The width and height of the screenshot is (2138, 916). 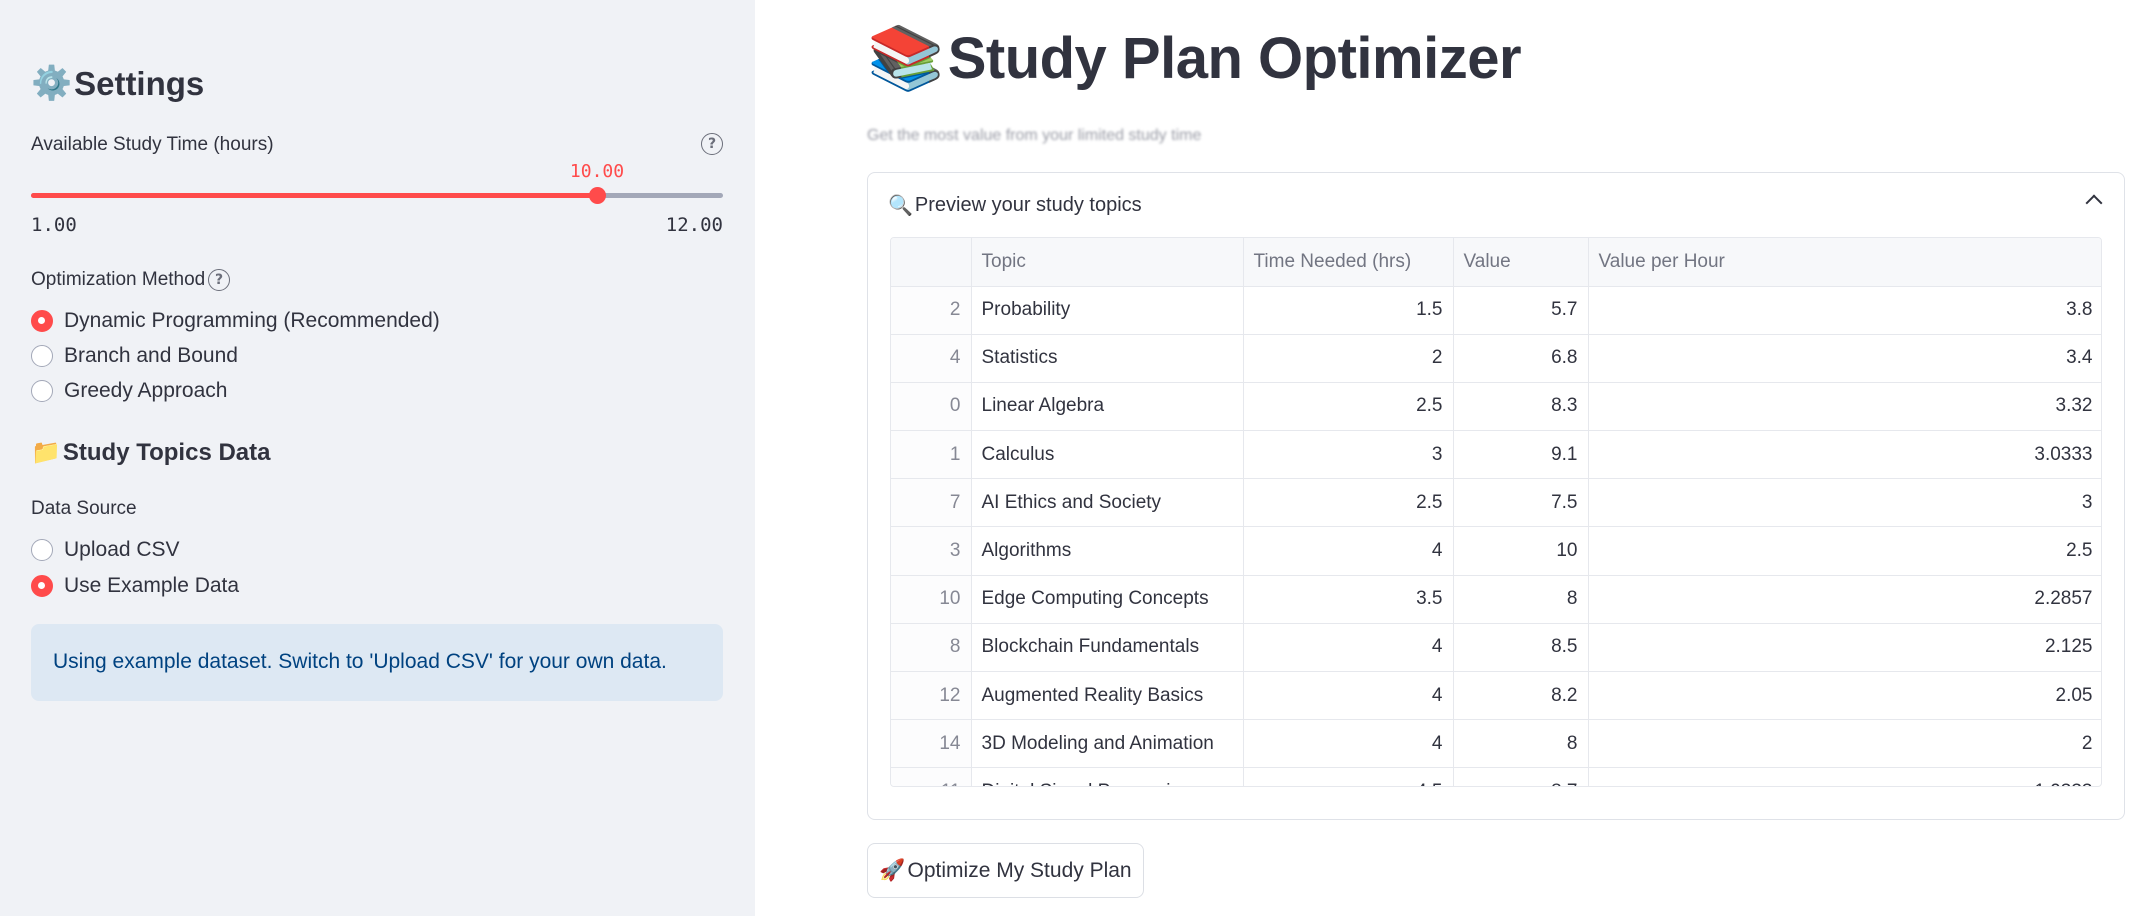 I want to click on cell-value-per-hour: 3.0333, so click(x=1844, y=455).